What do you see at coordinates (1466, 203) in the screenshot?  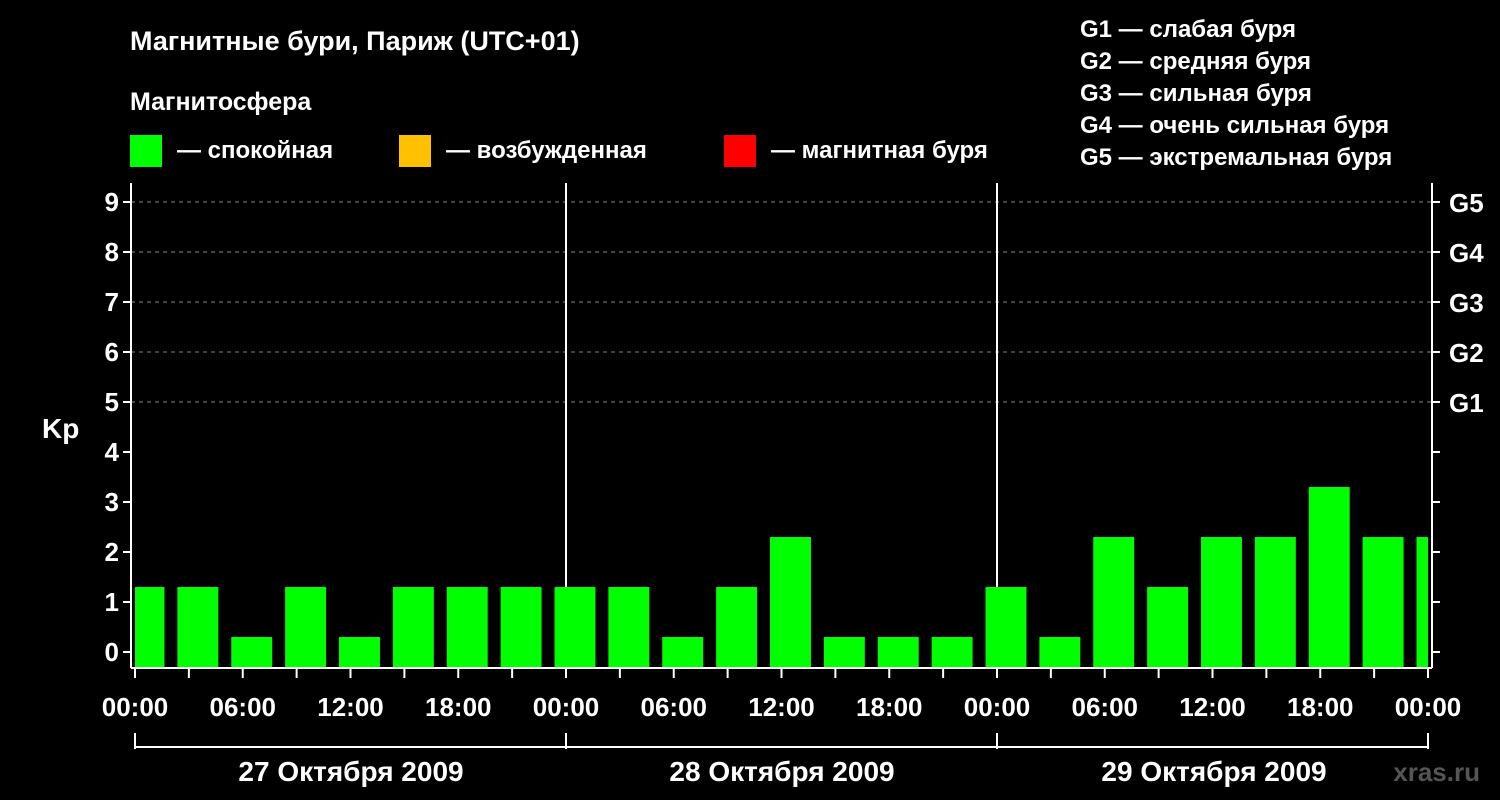 I see `g-level-label: G5` at bounding box center [1466, 203].